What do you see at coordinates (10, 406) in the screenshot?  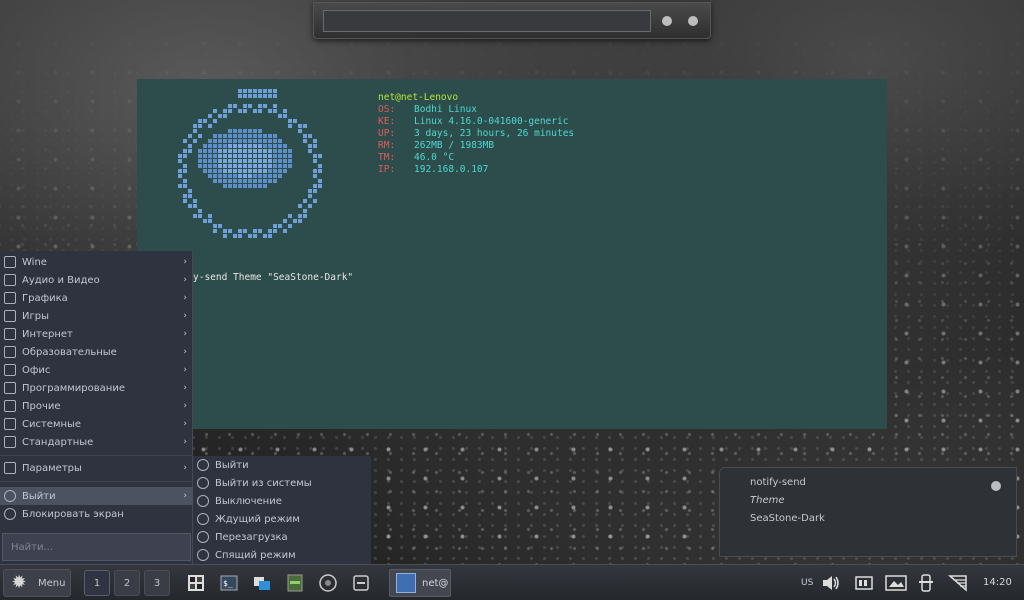 I see `other-icon` at bounding box center [10, 406].